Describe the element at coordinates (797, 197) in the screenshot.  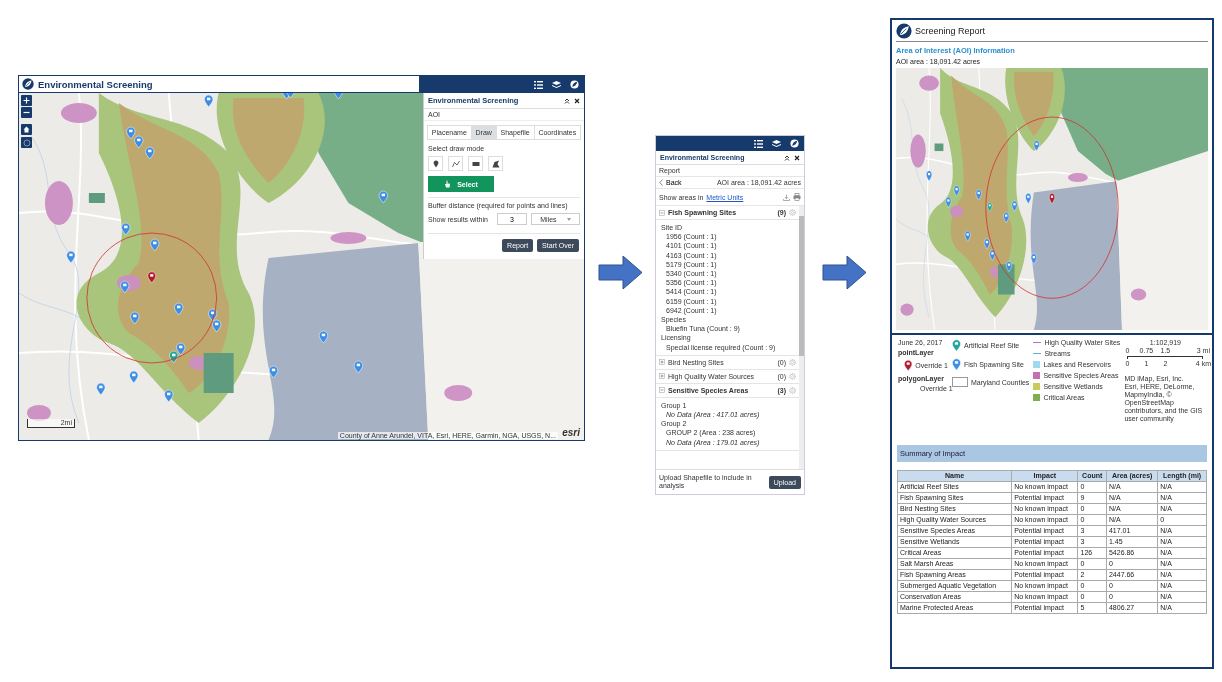
I see `print-icon` at that location.